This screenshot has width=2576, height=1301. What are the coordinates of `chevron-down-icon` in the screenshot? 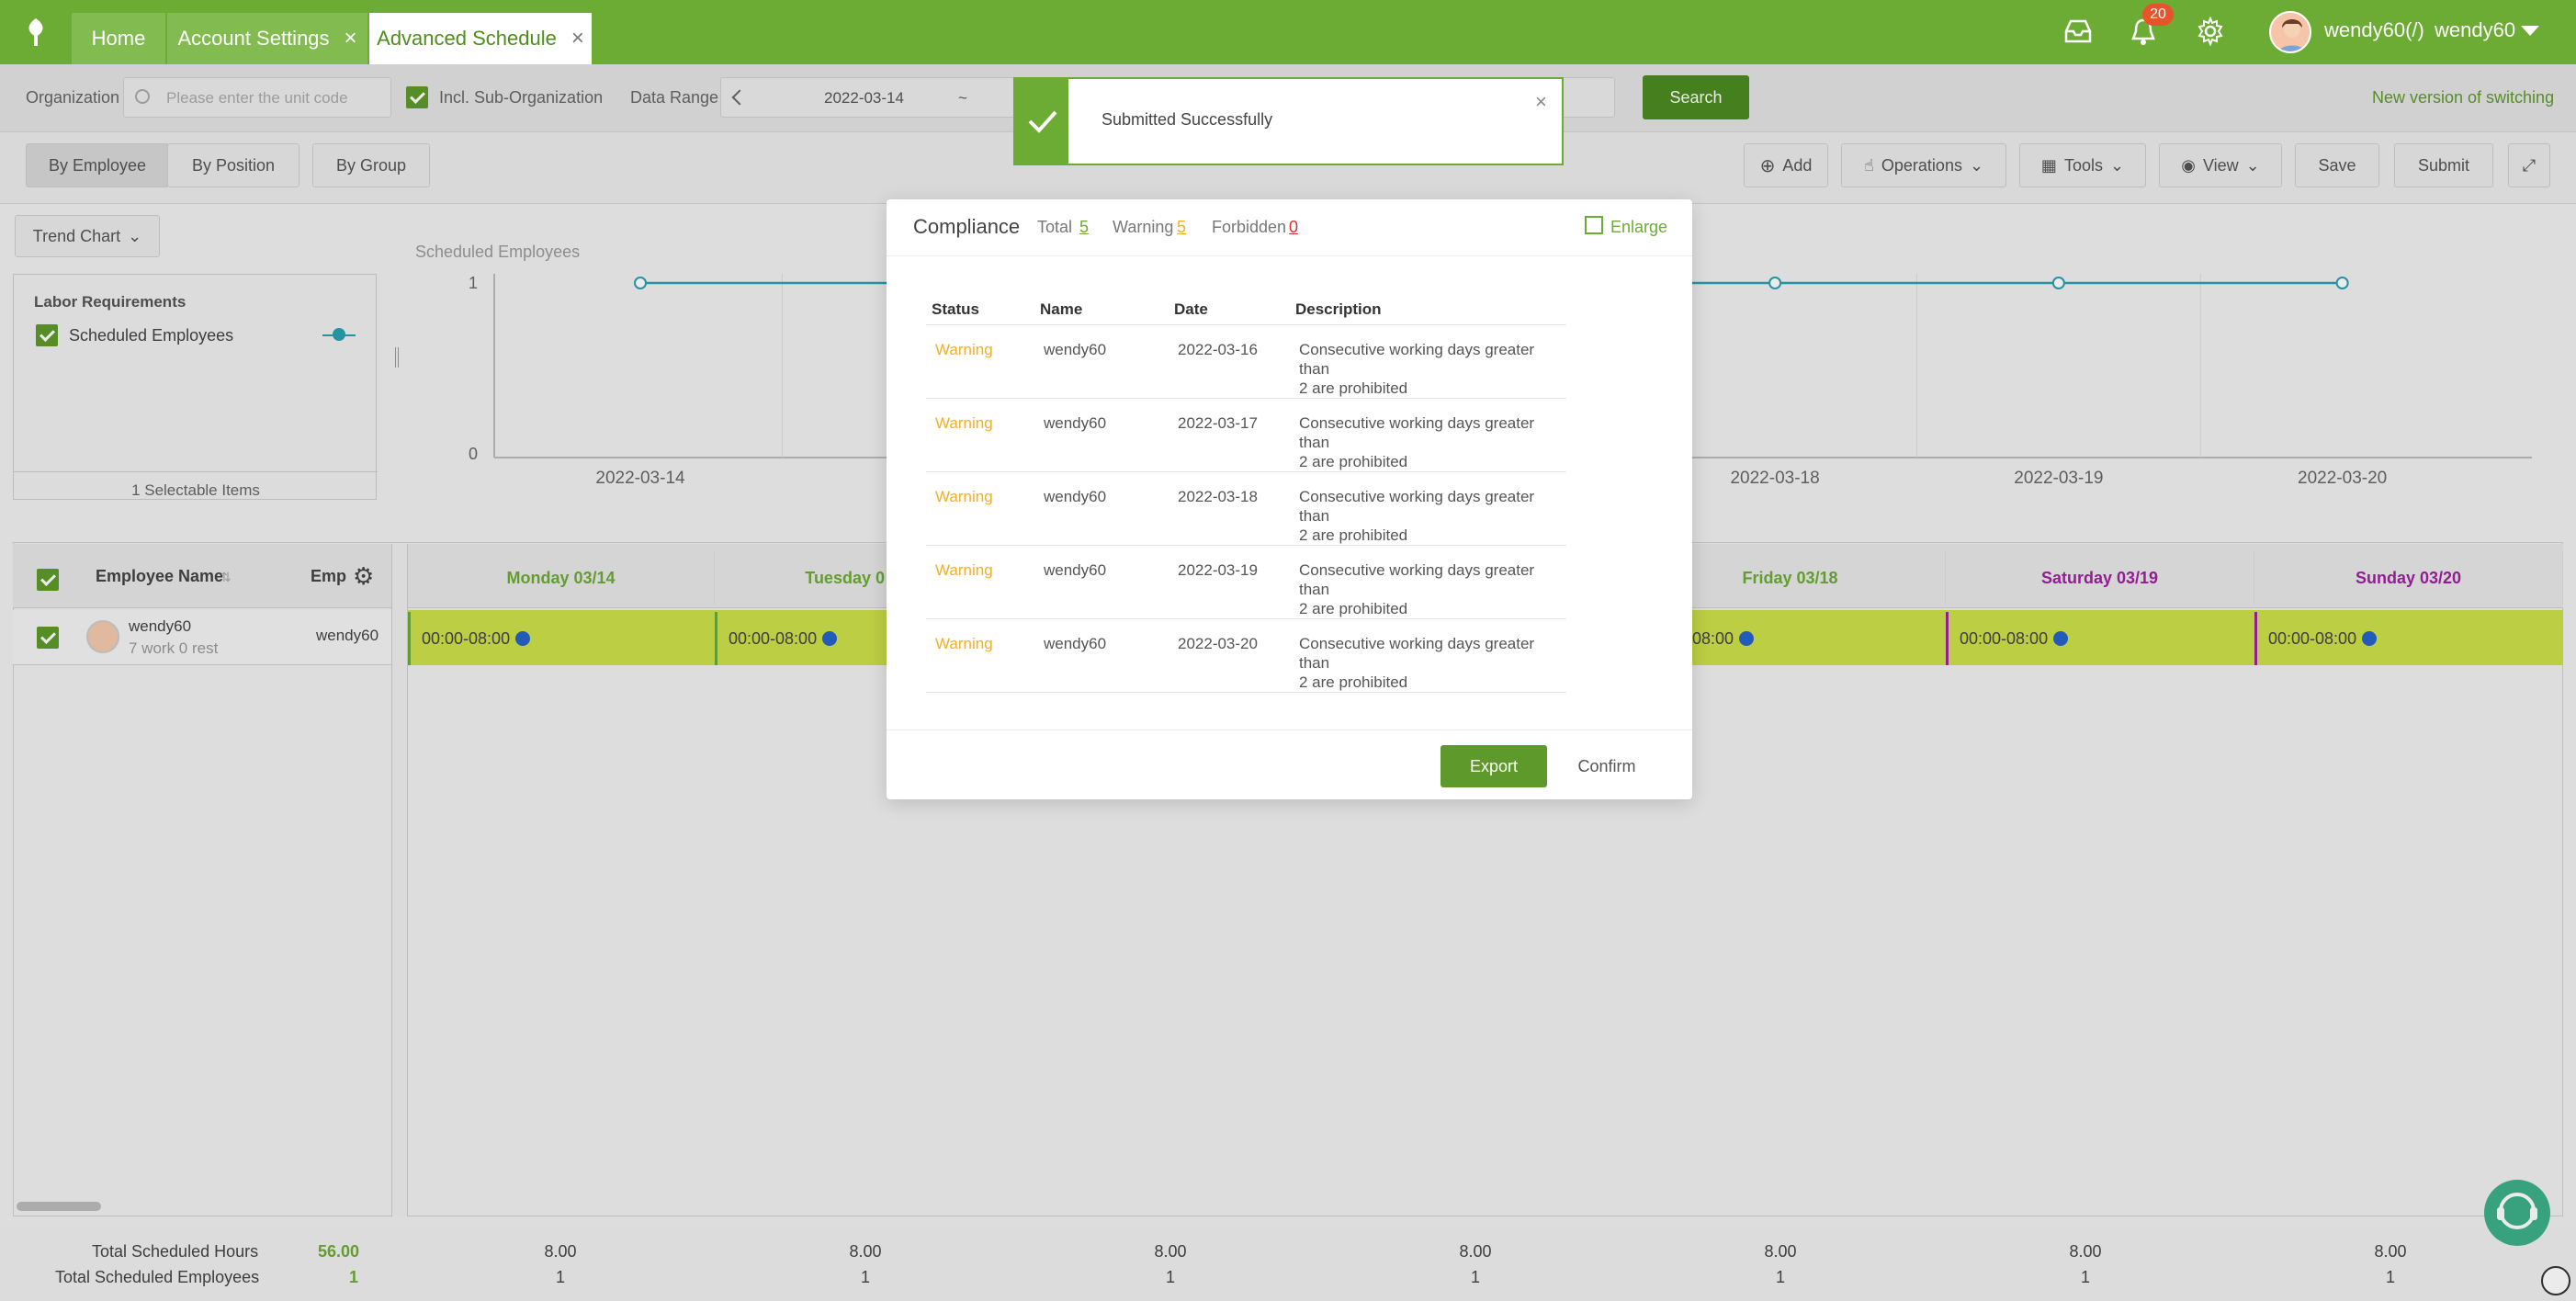 It's located at (2530, 31).